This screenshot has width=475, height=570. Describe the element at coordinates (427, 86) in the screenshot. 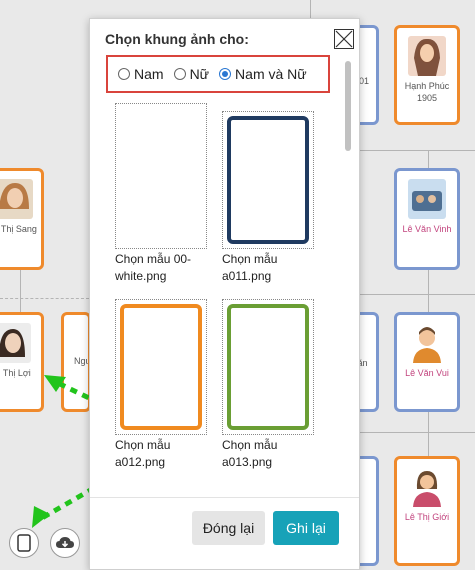

I see `person-name: Hạnh Phúc` at that location.